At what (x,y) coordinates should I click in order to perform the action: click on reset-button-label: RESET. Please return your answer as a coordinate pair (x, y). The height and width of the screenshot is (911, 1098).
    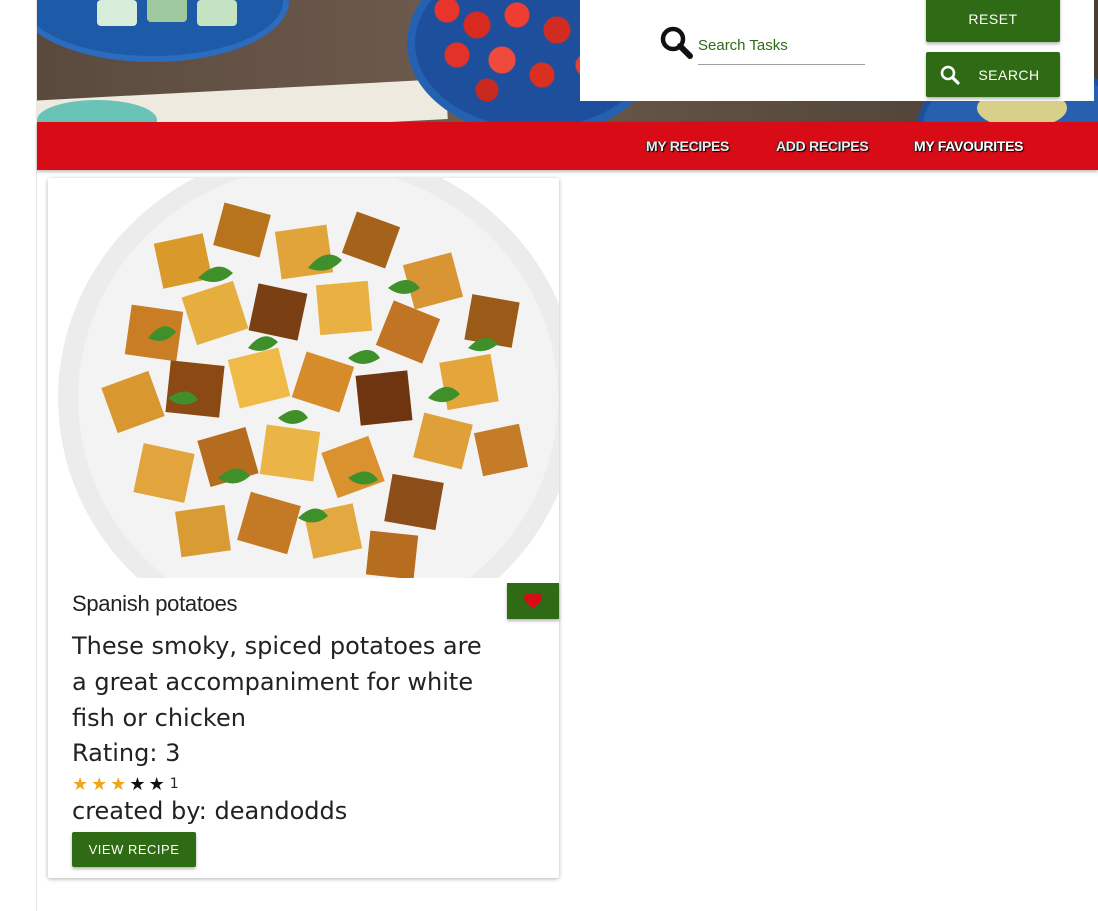
    Looking at the image, I should click on (993, 19).